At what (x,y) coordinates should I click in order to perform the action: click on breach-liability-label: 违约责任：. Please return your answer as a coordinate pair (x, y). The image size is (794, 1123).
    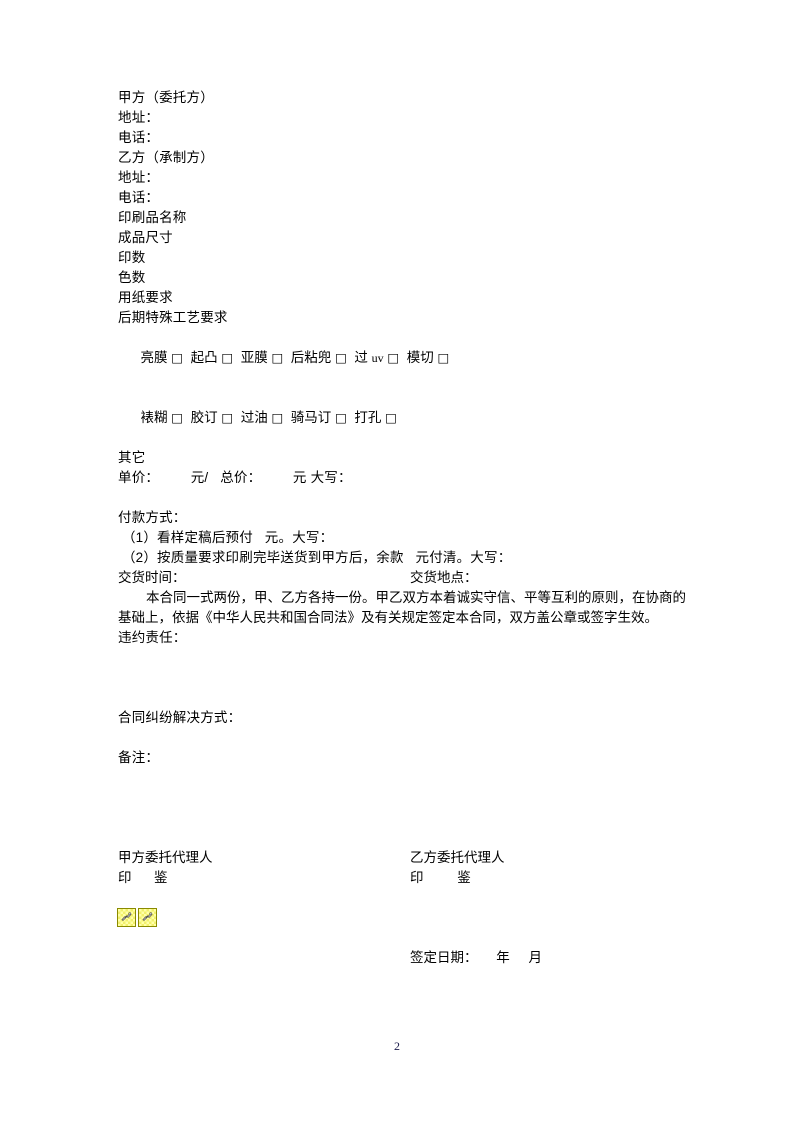
    Looking at the image, I should click on (152, 637).